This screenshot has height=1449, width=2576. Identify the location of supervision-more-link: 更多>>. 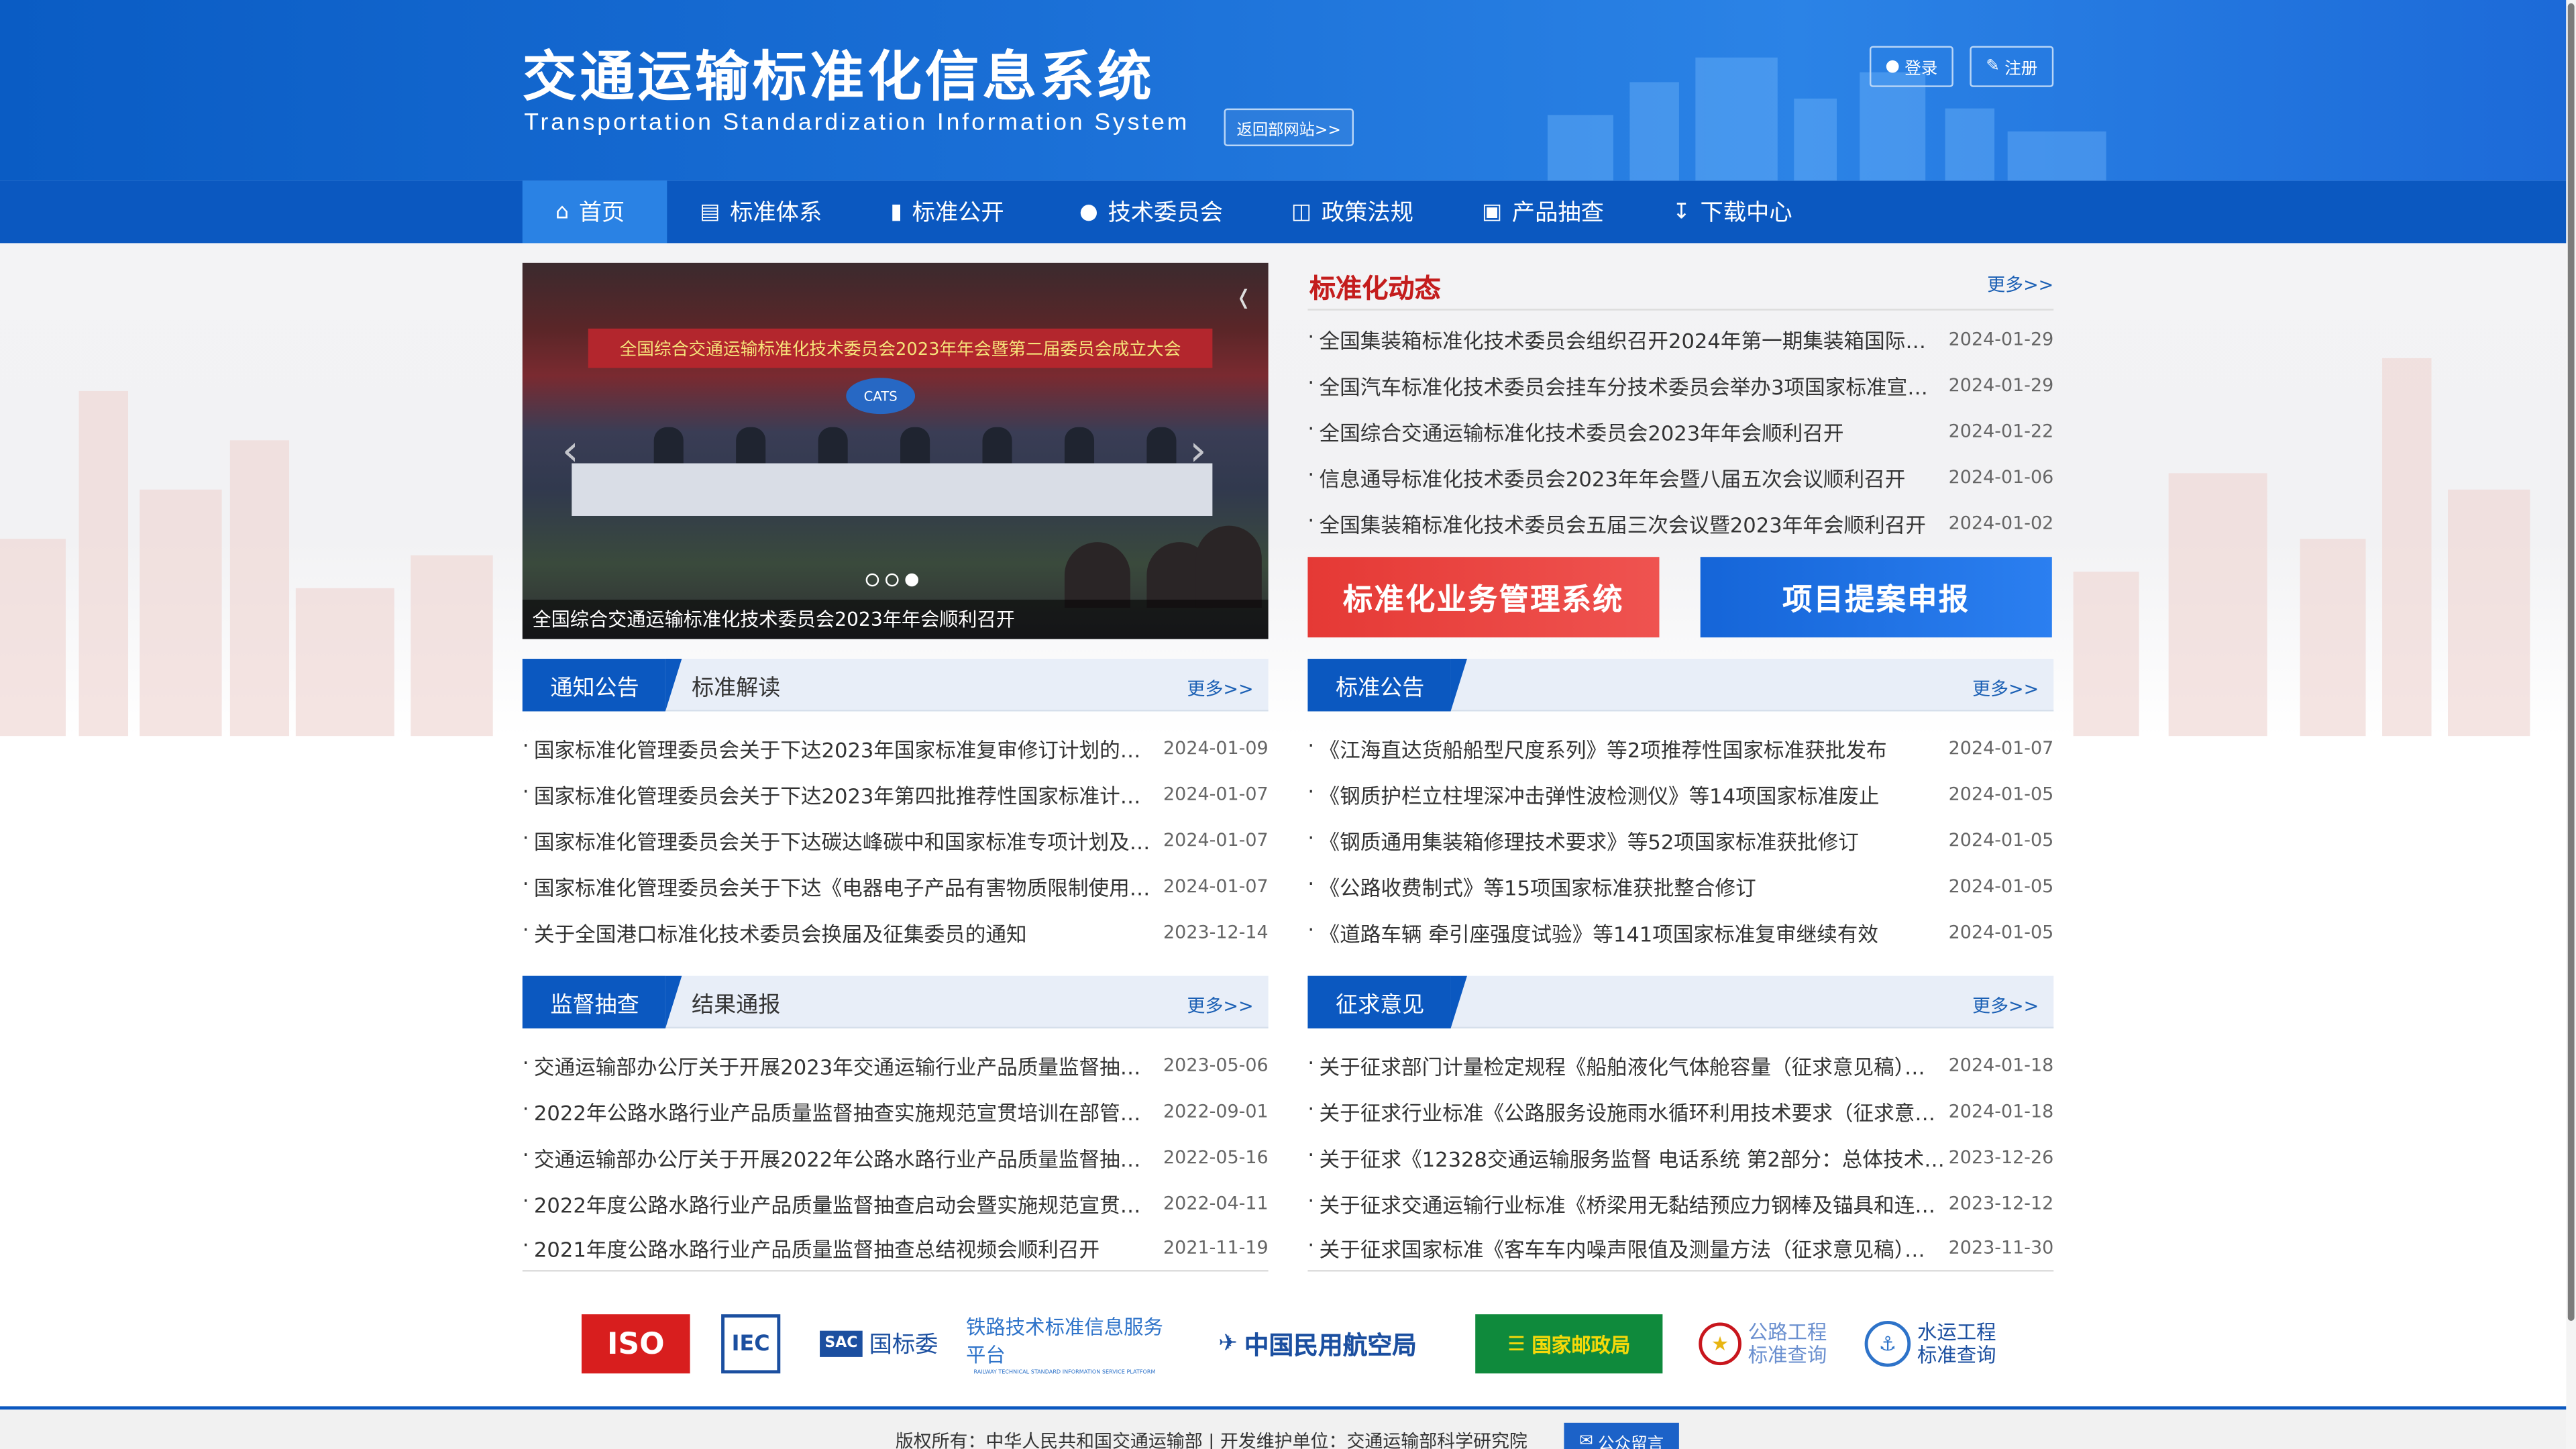
(1220, 1005).